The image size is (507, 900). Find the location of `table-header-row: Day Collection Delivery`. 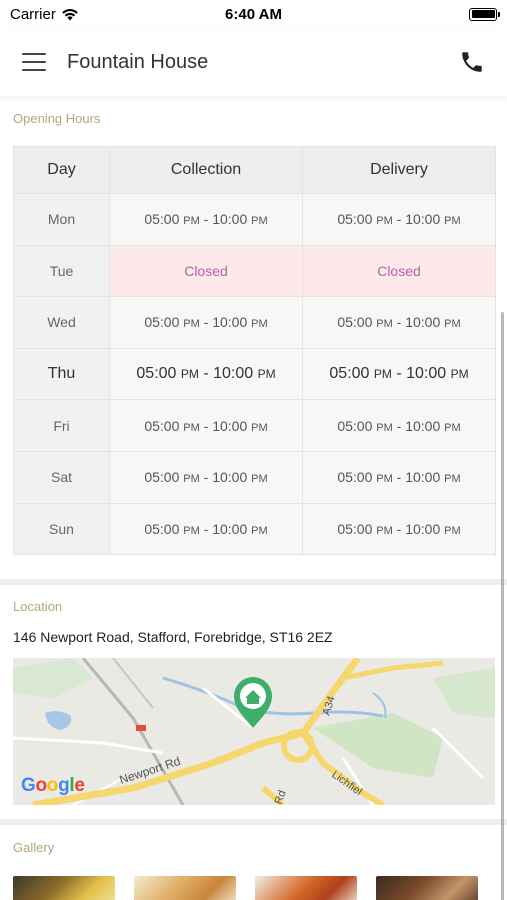

table-header-row: Day Collection Delivery is located at coordinates (254, 170).